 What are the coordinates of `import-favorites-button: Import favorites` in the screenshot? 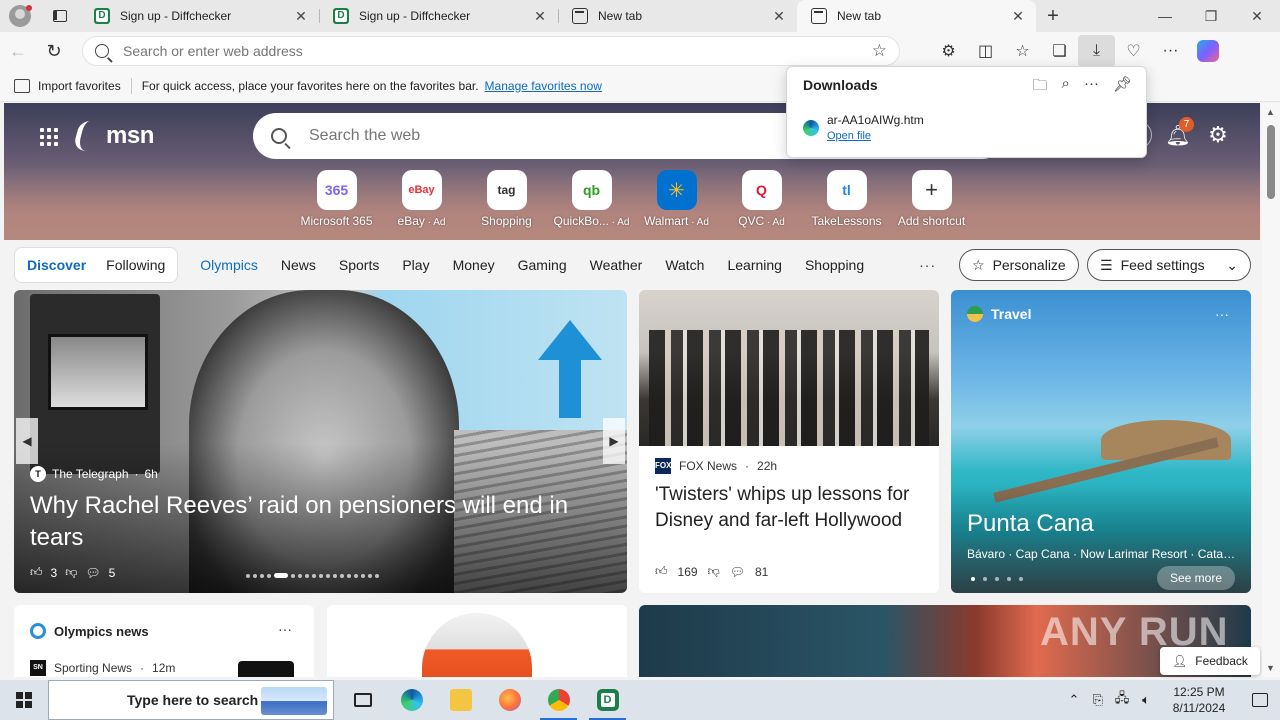 It's located at (67, 85).